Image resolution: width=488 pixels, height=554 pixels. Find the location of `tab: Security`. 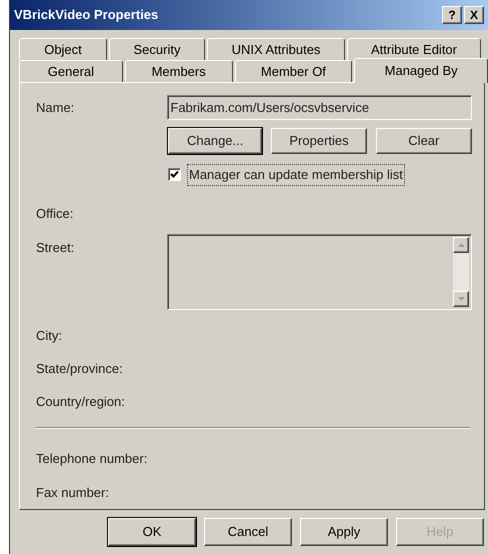

tab: Security is located at coordinates (157, 49).